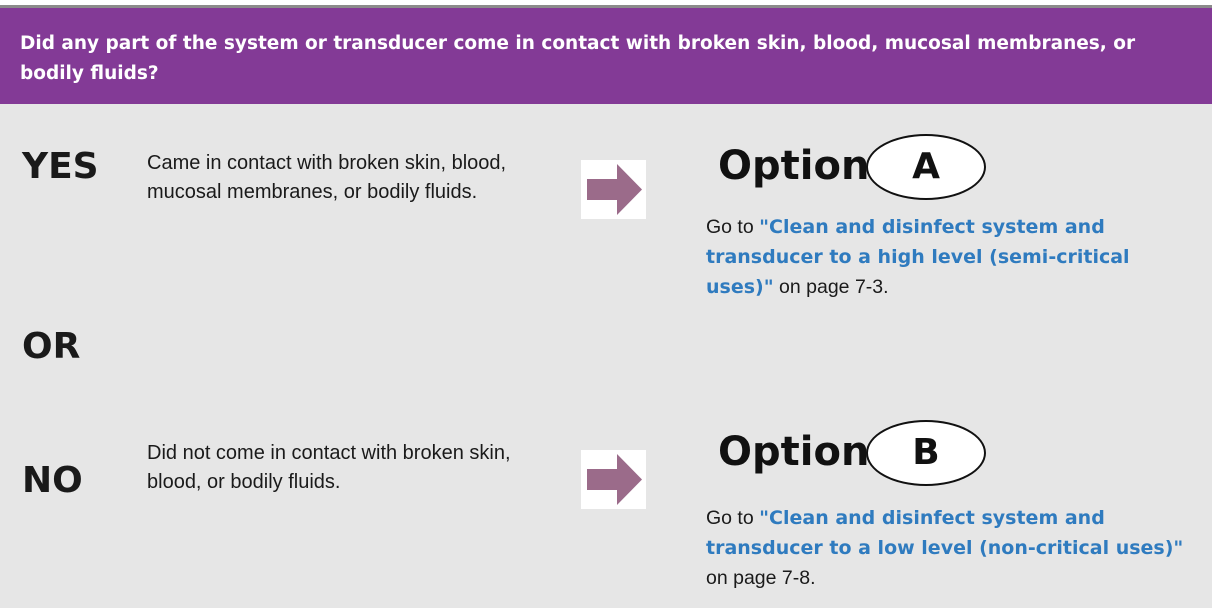  What do you see at coordinates (733, 227) in the screenshot?
I see `option-a-goto-prefix: Go to` at bounding box center [733, 227].